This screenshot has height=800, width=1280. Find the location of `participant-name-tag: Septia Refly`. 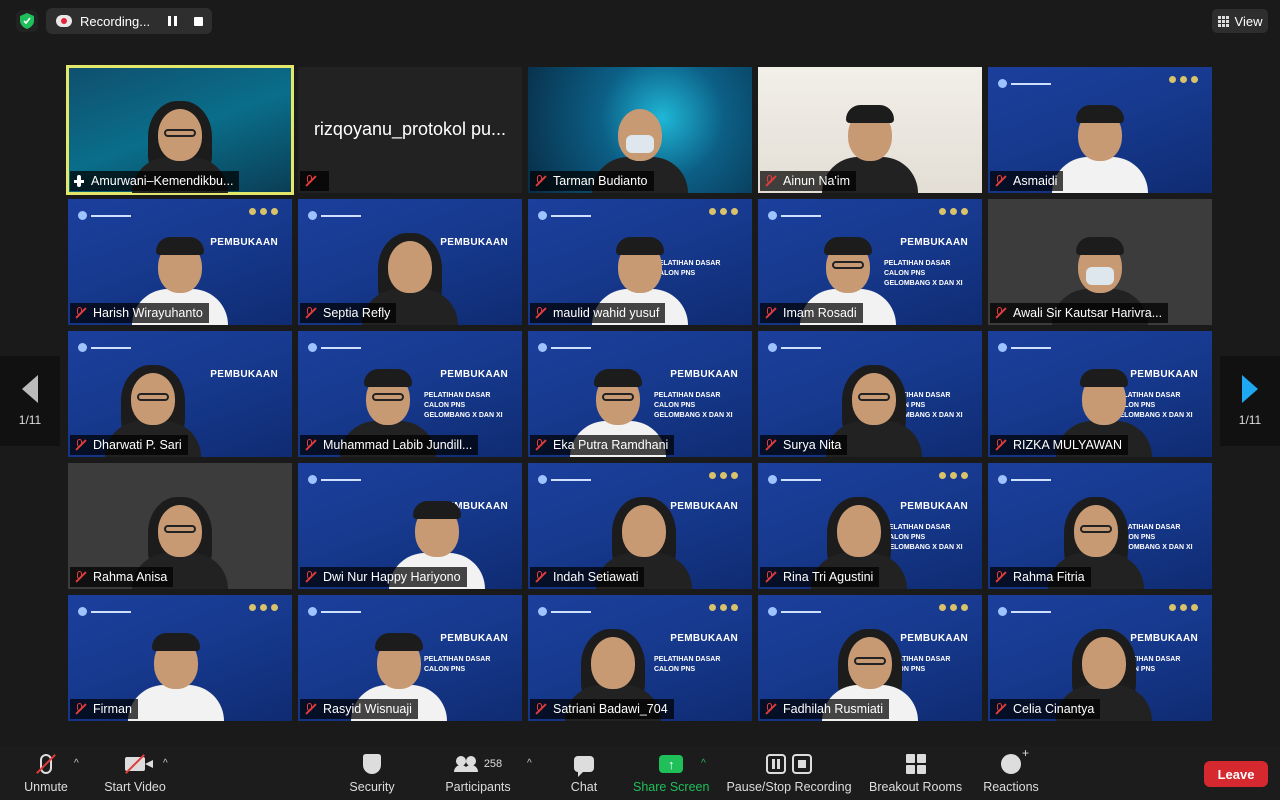

participant-name-tag: Septia Refly is located at coordinates (348, 313).